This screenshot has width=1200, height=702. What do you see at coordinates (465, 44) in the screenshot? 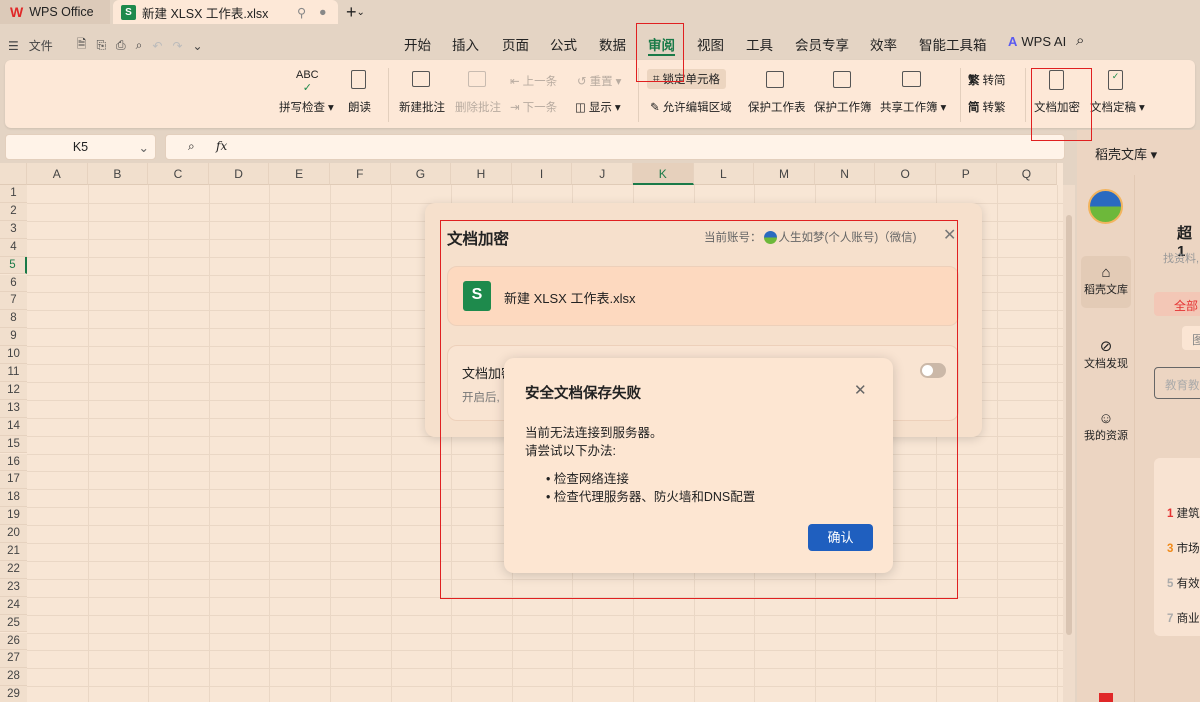
I see `menu-tab-1: 插入` at bounding box center [465, 44].